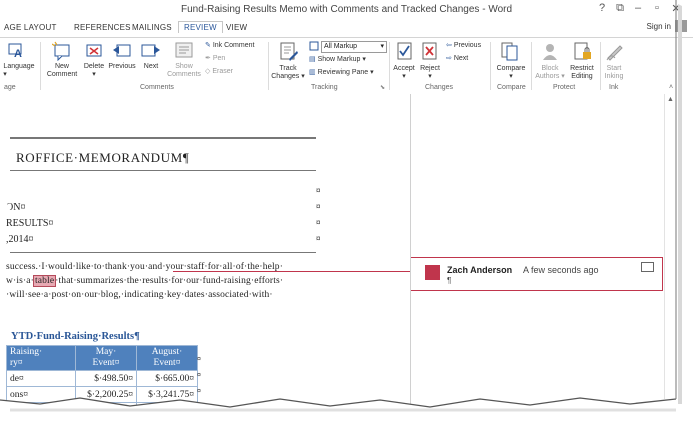  Describe the element at coordinates (463, 45) in the screenshot. I see `previous-change-button: ⇦ Previous` at that location.